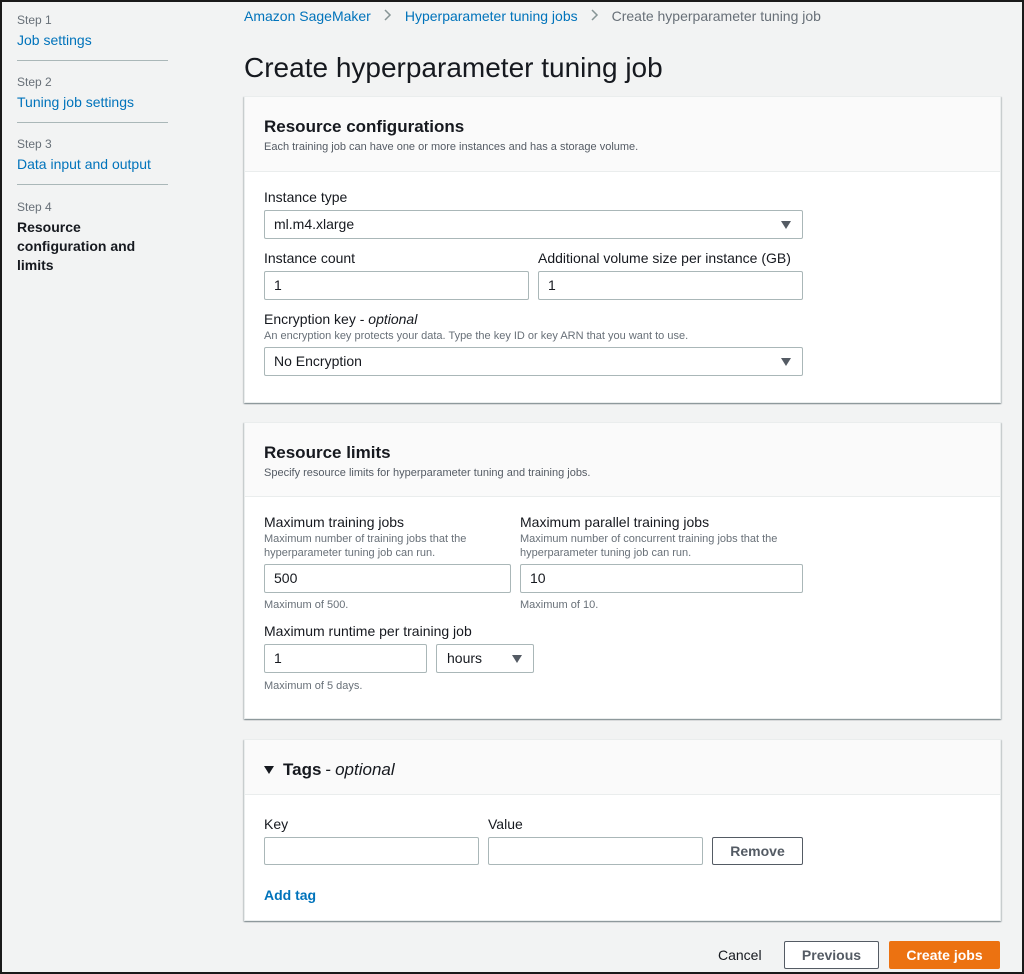  Describe the element at coordinates (276, 824) in the screenshot. I see `tag-key-label: Key` at that location.